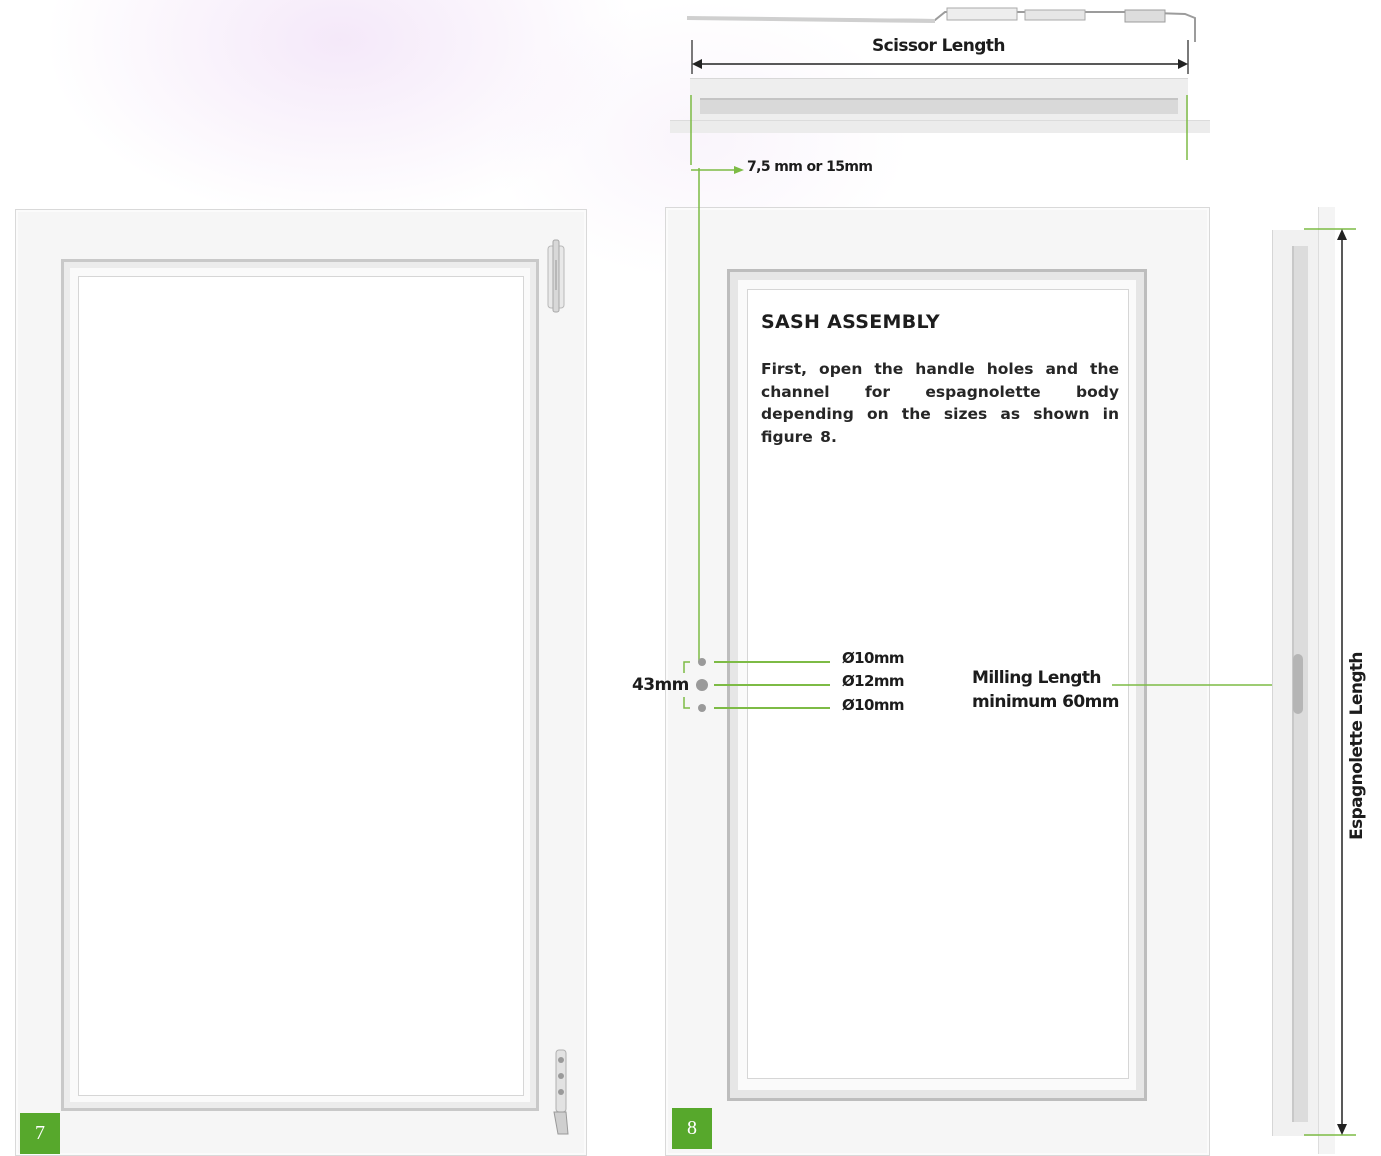 The width and height of the screenshot is (1381, 1156). Describe the element at coordinates (850, 322) in the screenshot. I see `sash-assembly-title: SASH ASSEMBLY` at that location.